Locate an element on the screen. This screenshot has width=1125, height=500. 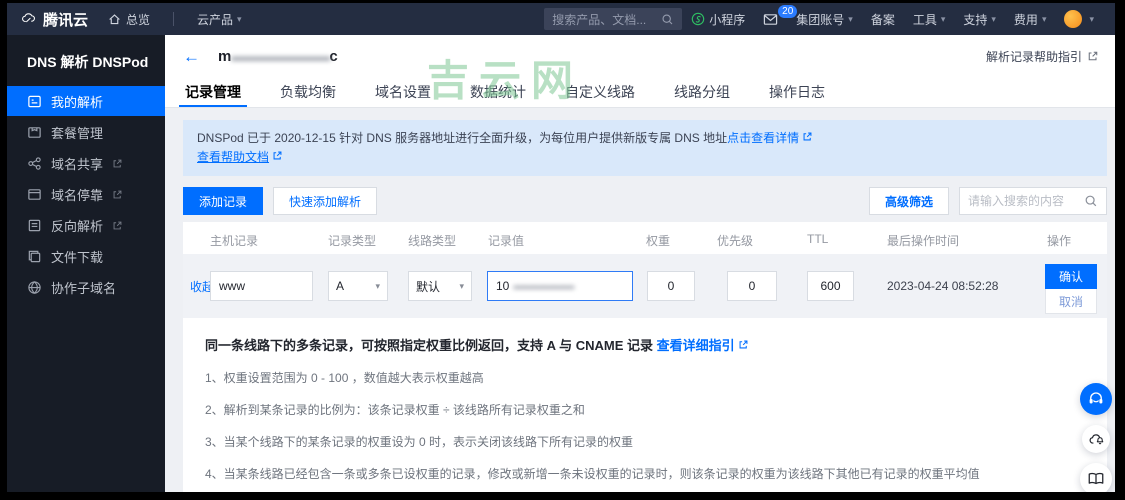
nav-billing: 费用 ▾ is located at coordinates (1030, 19).